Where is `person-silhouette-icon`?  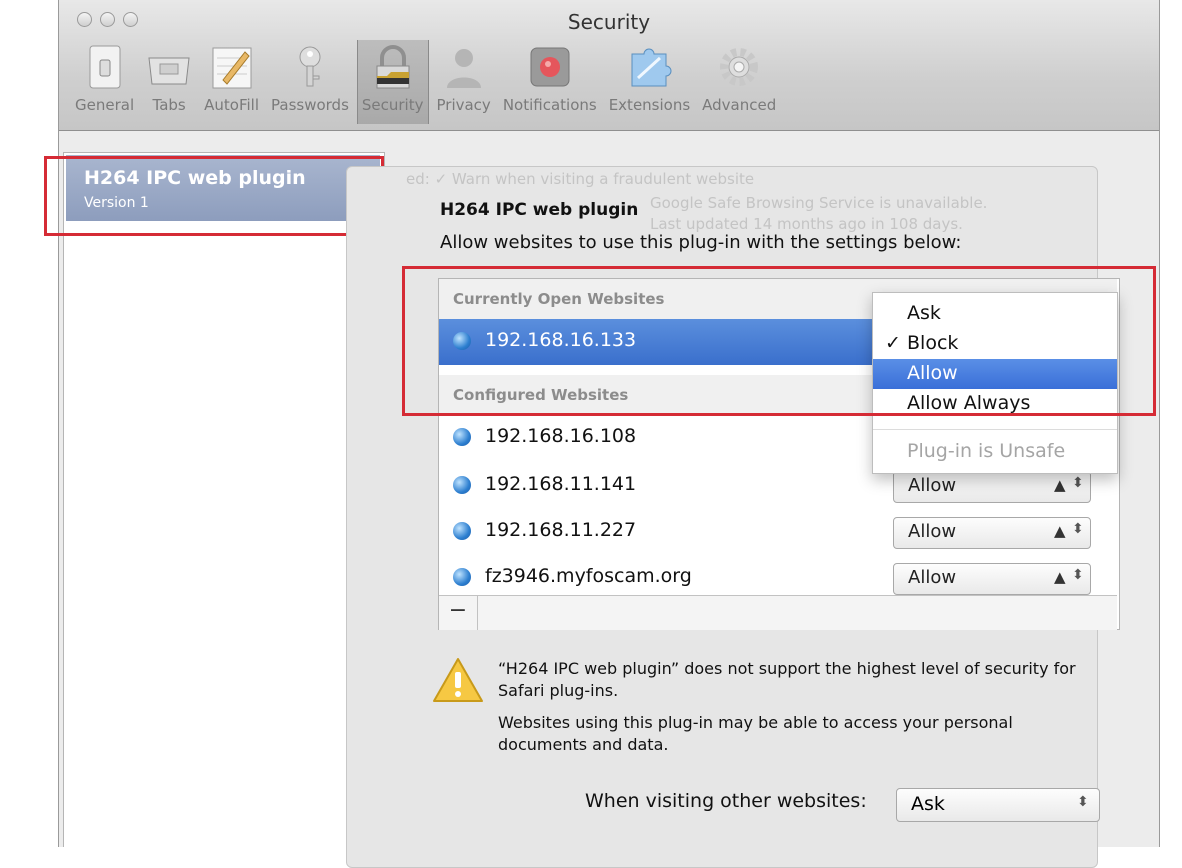 person-silhouette-icon is located at coordinates (464, 67).